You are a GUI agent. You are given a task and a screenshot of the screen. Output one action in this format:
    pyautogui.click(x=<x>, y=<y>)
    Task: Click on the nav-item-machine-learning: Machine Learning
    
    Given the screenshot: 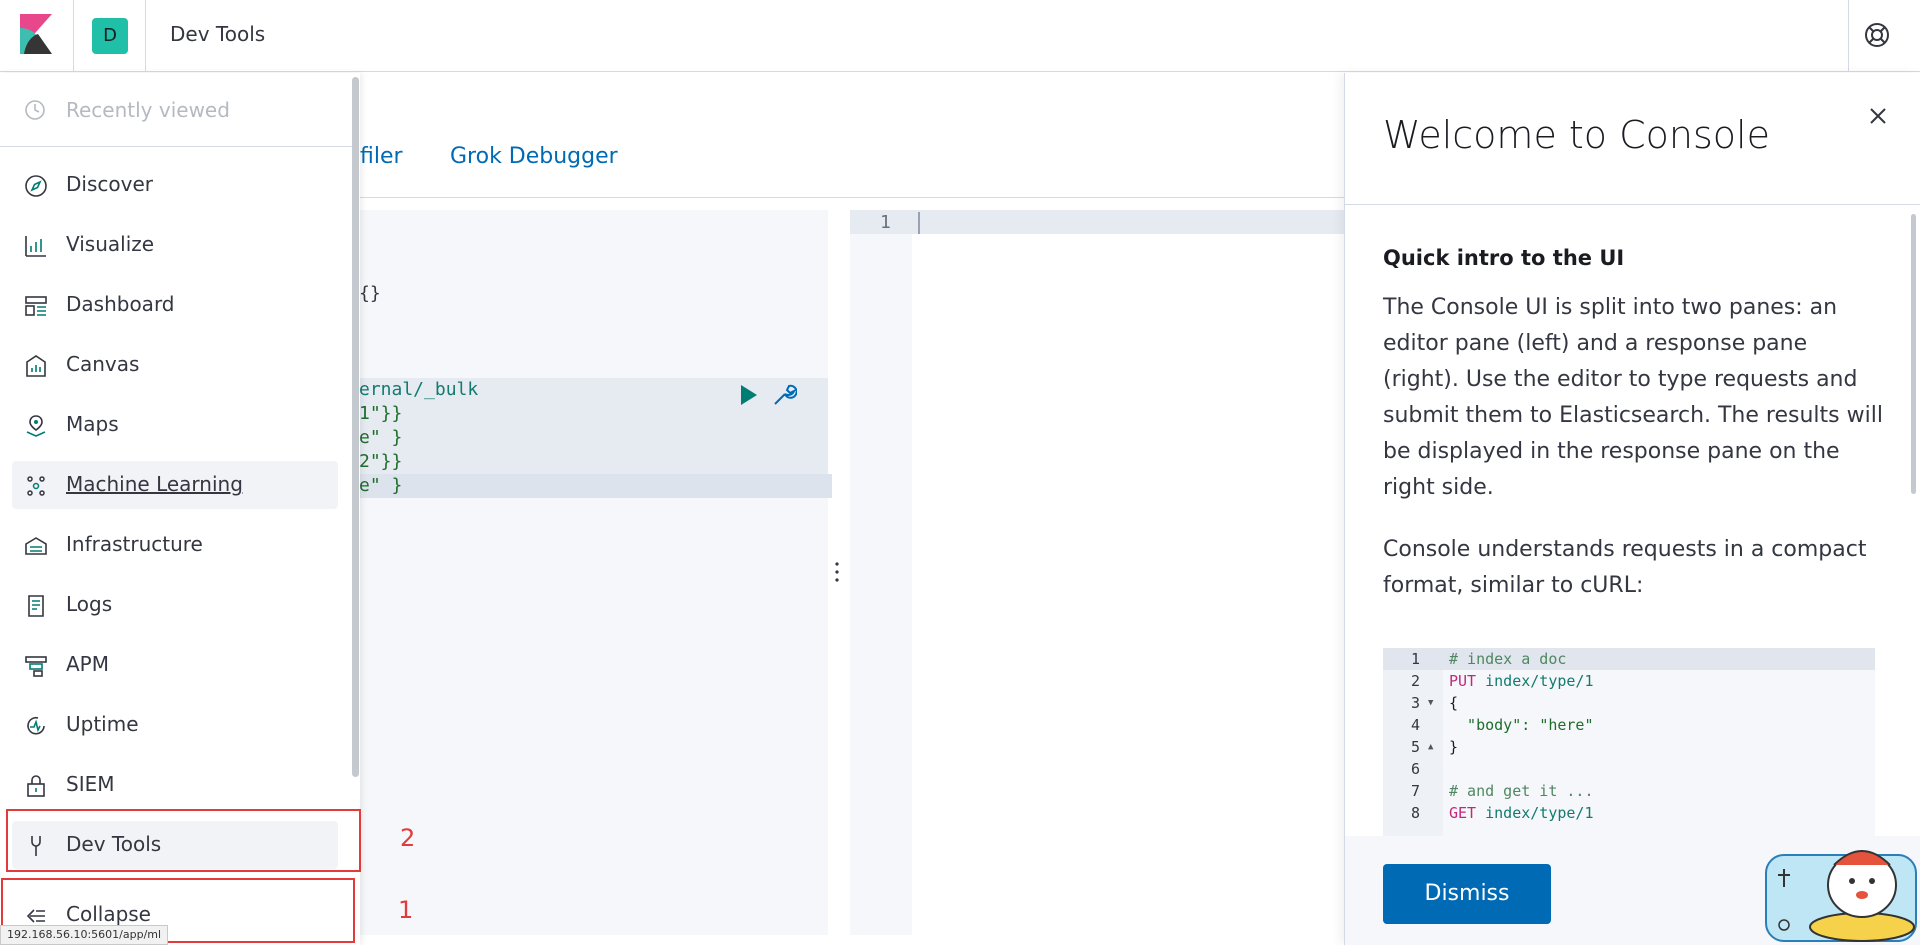 What is the action you would take?
    pyautogui.click(x=175, y=485)
    